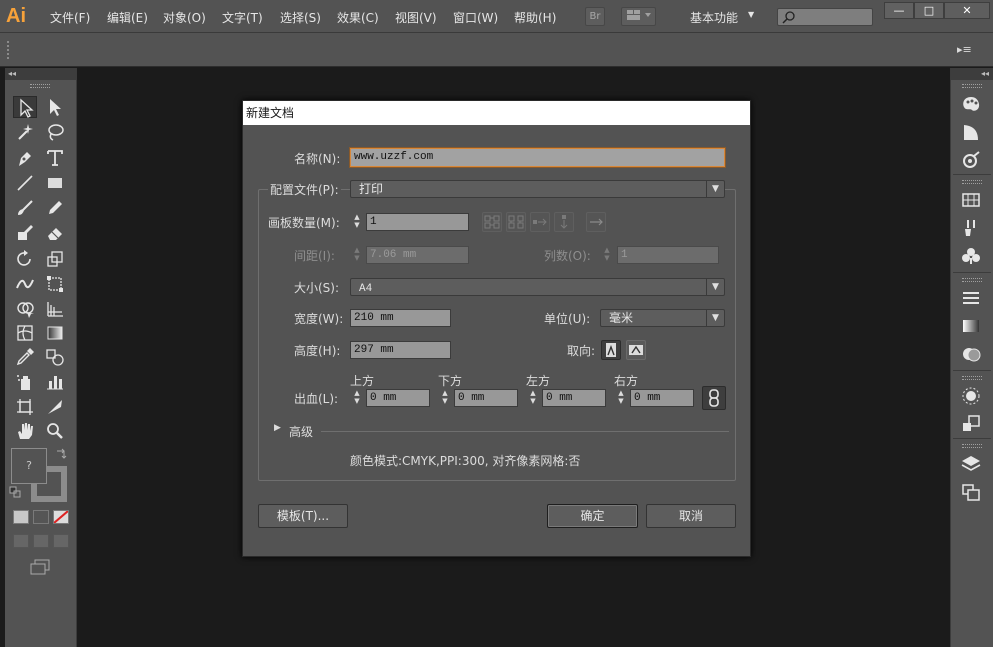 This screenshot has width=993, height=647. What do you see at coordinates (417, 255) in the screenshot?
I see `spacing-input: 7.06 mm` at bounding box center [417, 255].